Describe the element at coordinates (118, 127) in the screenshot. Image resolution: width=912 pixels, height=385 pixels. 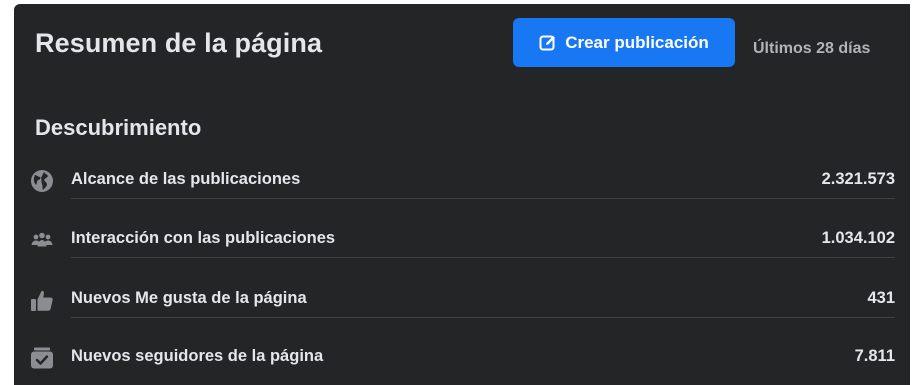
I see `section-title: Descubrimiento` at that location.